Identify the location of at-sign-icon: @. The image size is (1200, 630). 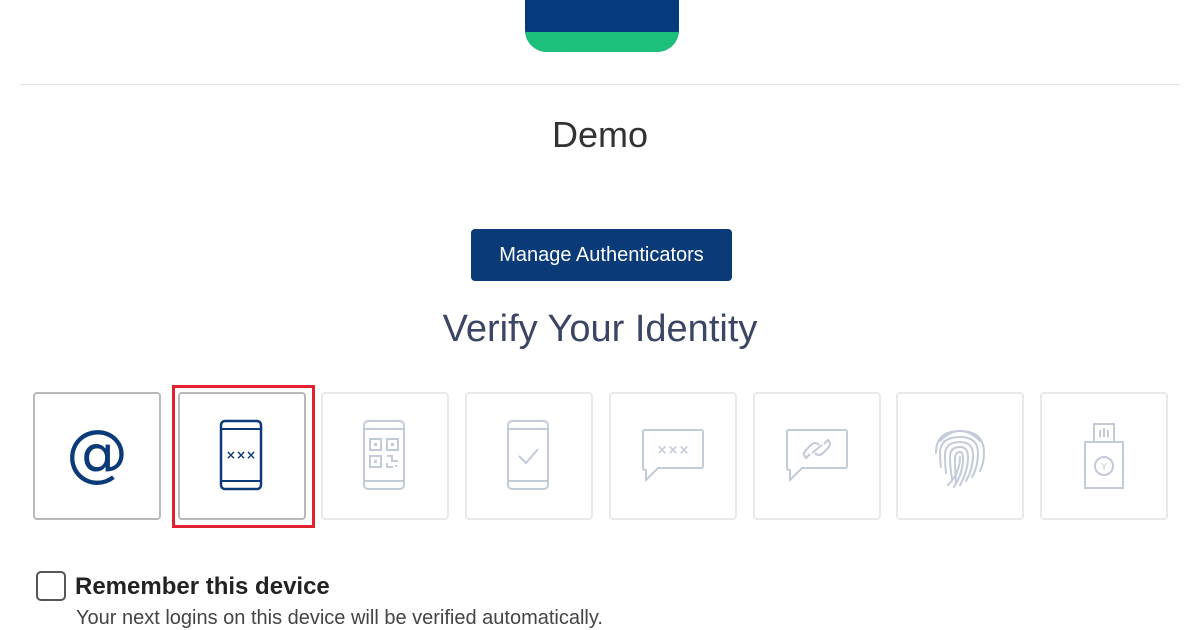
(97, 455).